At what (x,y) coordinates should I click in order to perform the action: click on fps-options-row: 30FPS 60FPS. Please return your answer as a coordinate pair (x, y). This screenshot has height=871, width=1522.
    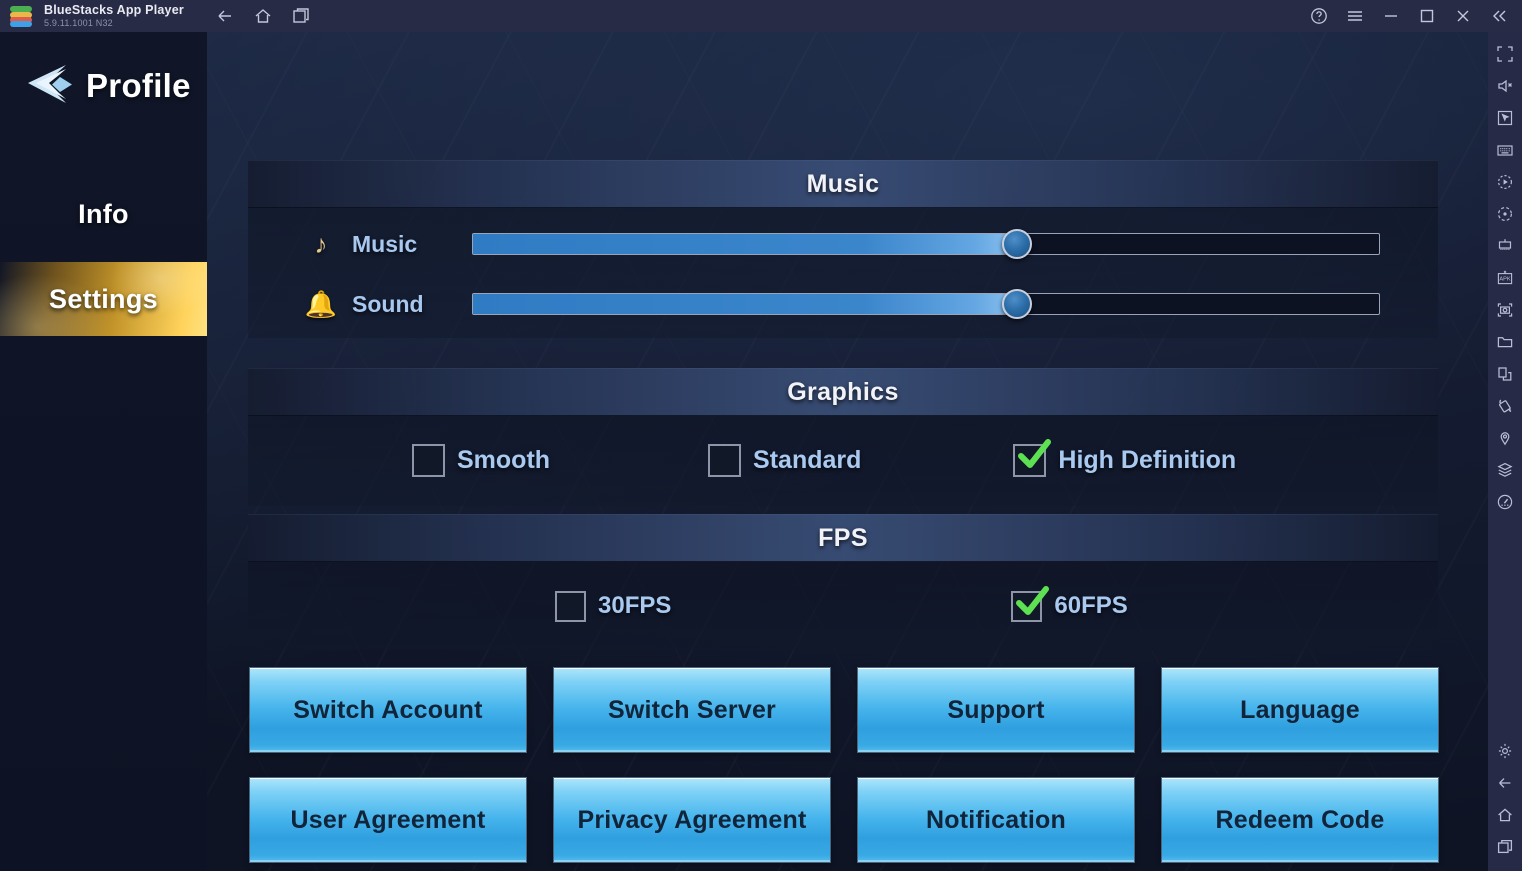
    Looking at the image, I should click on (843, 606).